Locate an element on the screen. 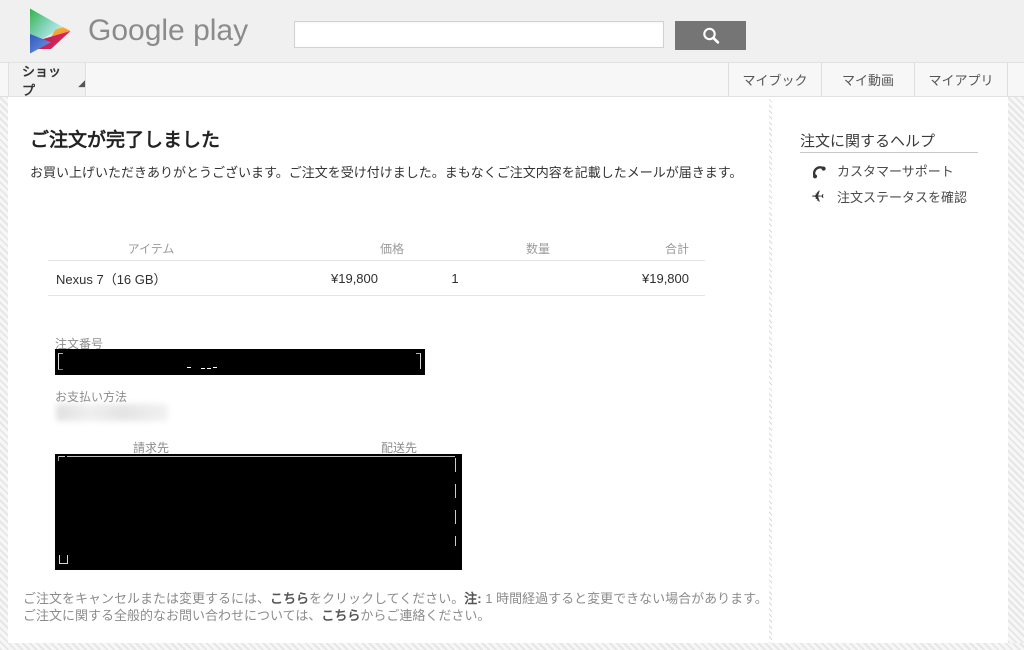  nav-item-my-apps: マイアプリ is located at coordinates (961, 79).